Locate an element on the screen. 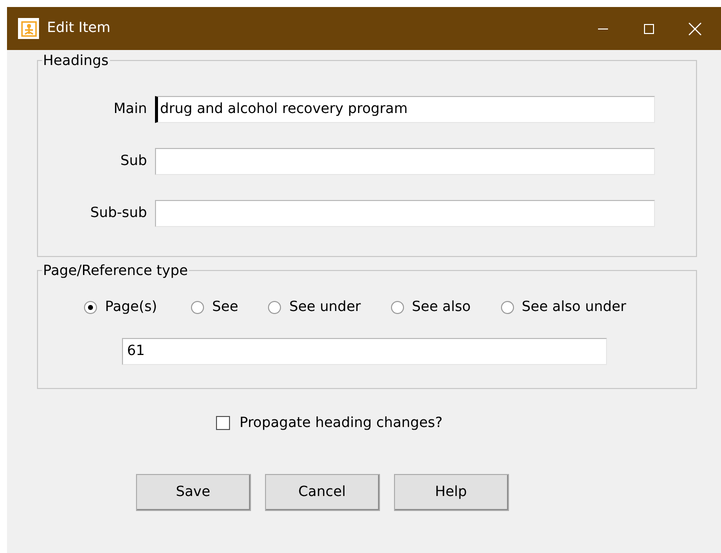 The image size is (721, 553). group-title: Page/Reference type is located at coordinates (115, 271).